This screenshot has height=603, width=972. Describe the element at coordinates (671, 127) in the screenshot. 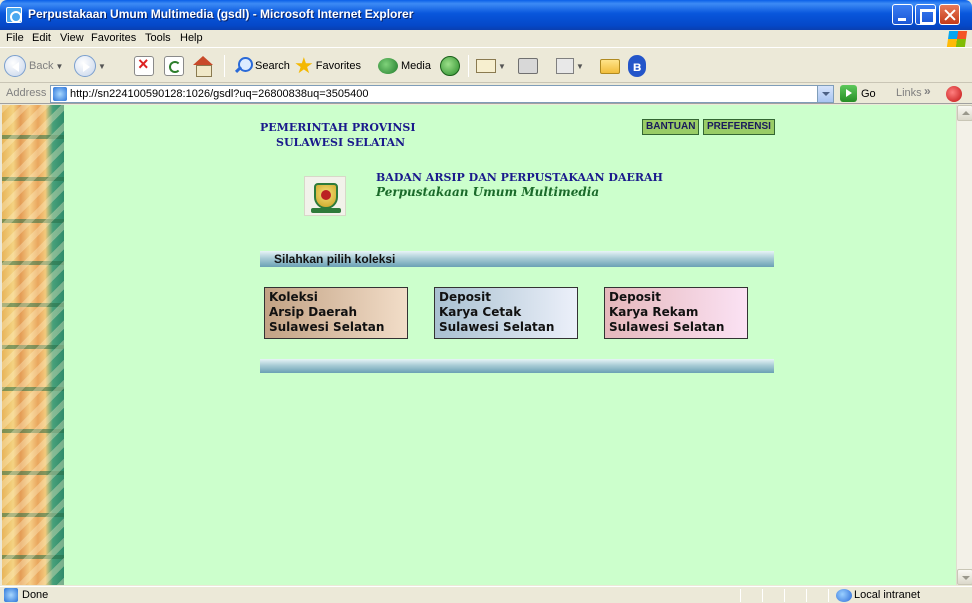

I see `help-button: BANTUAN` at that location.